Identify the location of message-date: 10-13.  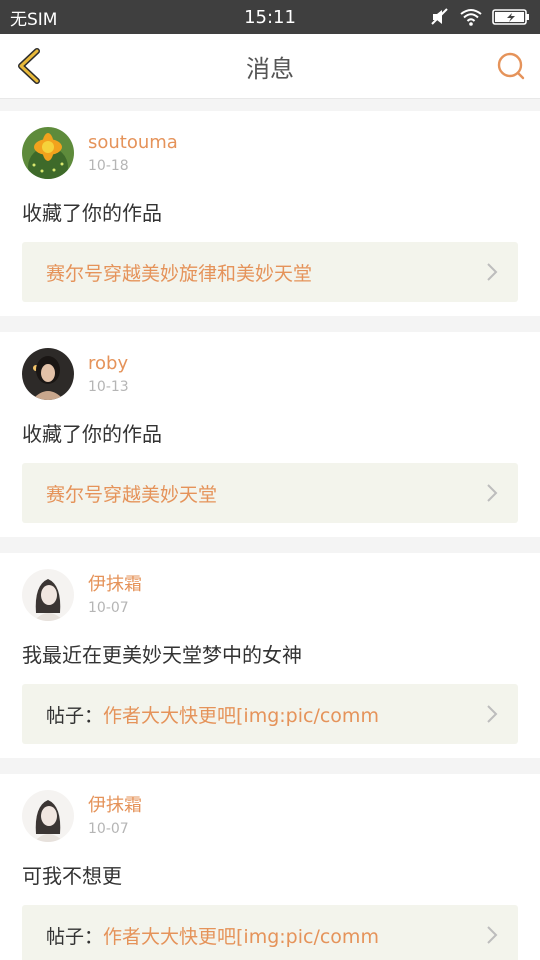
(108, 387).